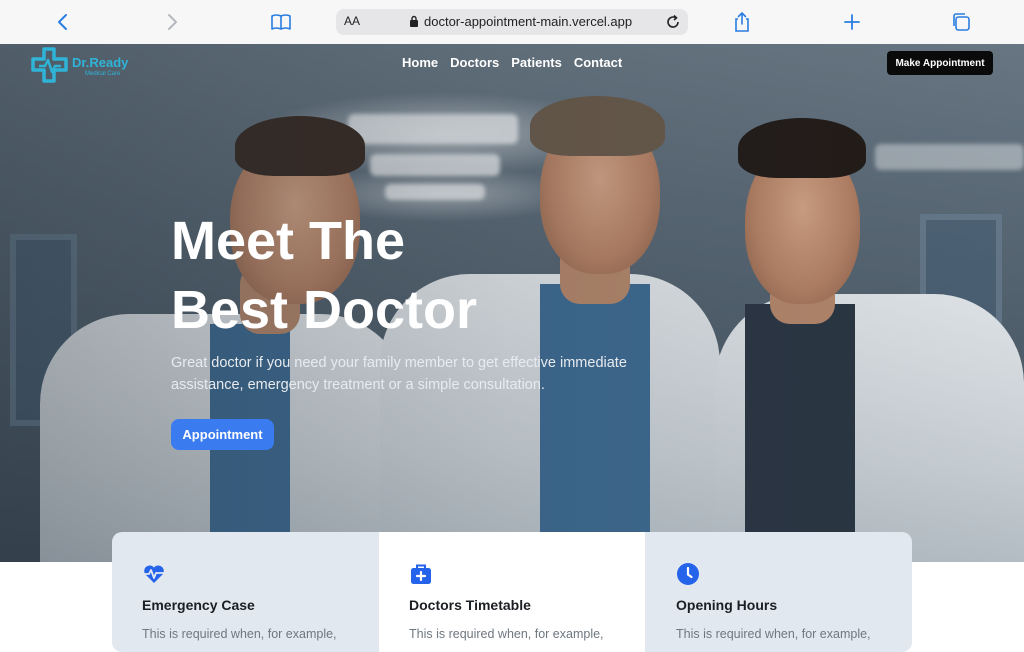 This screenshot has width=1024, height=652. What do you see at coordinates (421, 574) in the screenshot?
I see `medical-kit-icon` at bounding box center [421, 574].